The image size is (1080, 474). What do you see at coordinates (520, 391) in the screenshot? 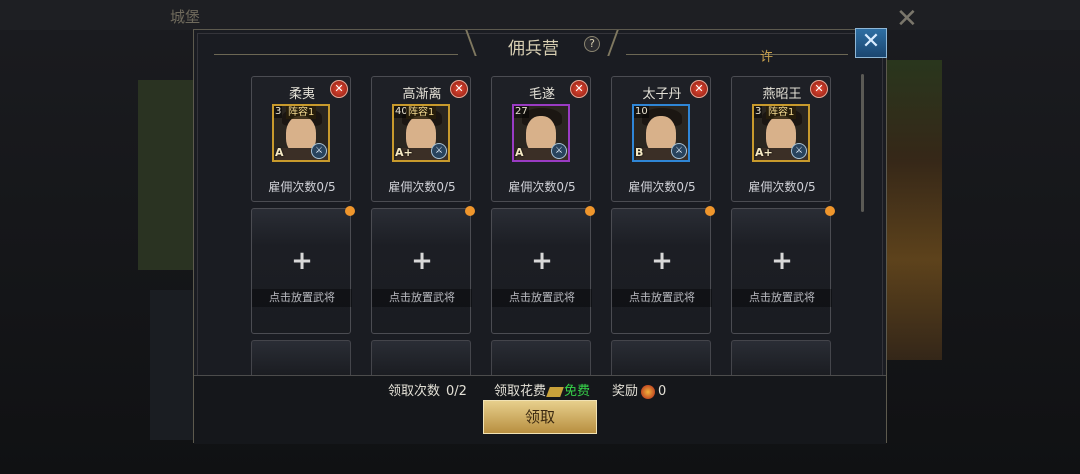
I see `claim-cost-label: 领取花费` at bounding box center [520, 391].